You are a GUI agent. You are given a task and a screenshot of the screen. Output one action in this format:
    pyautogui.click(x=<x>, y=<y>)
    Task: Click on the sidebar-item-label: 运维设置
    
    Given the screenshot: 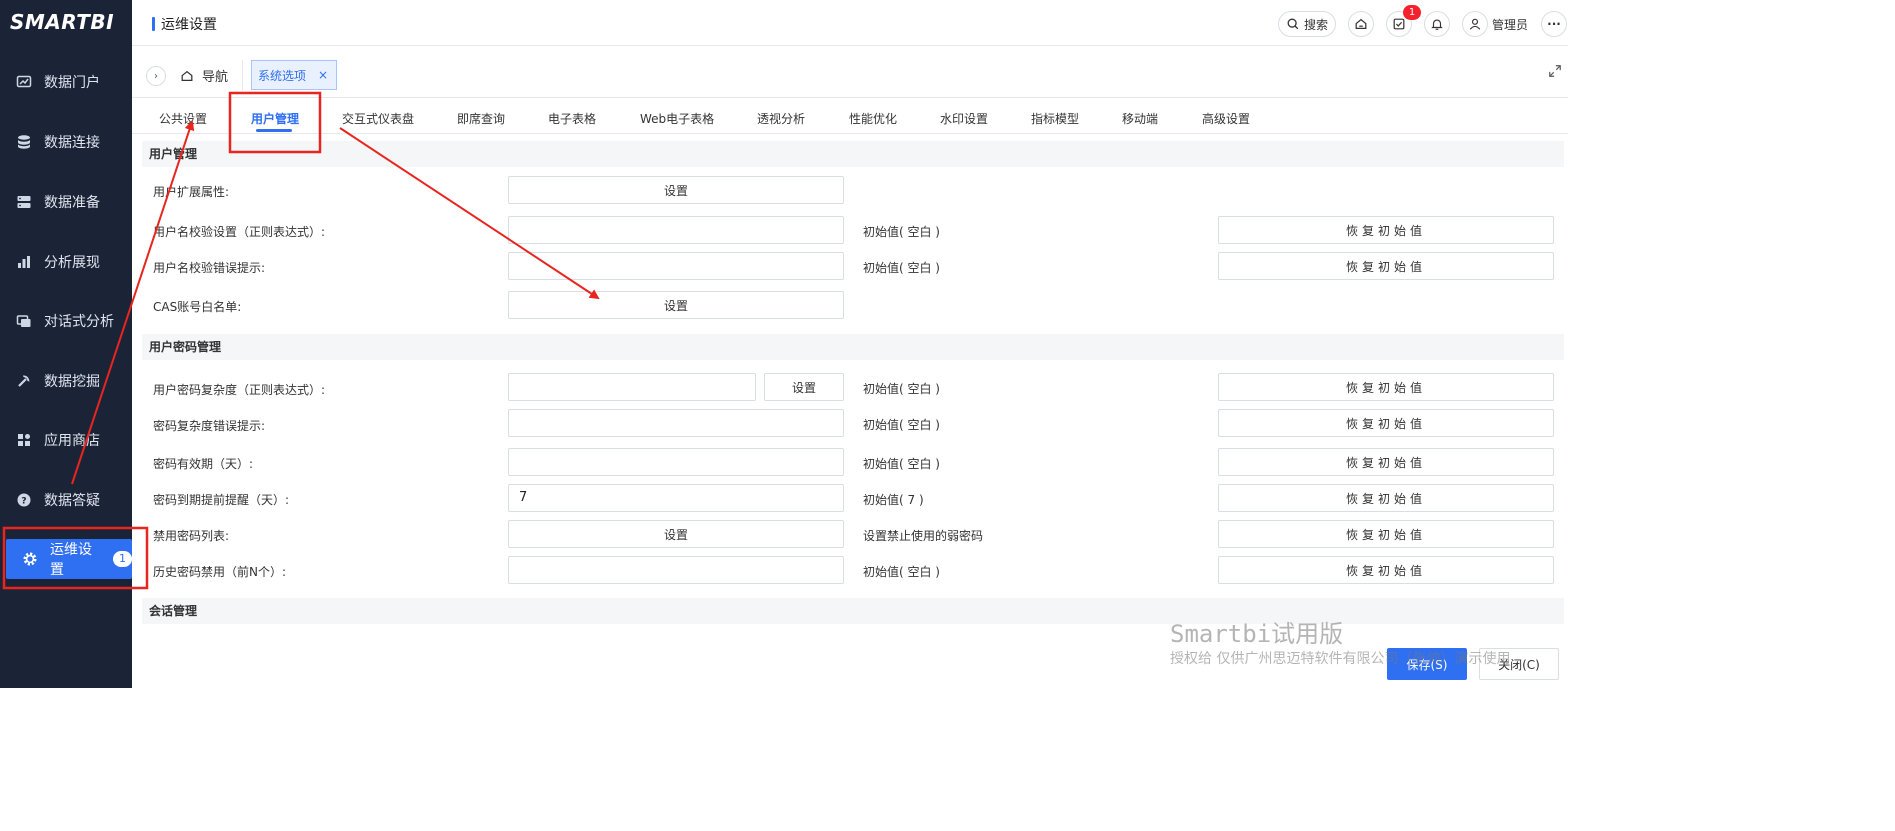 What is the action you would take?
    pyautogui.click(x=71, y=560)
    